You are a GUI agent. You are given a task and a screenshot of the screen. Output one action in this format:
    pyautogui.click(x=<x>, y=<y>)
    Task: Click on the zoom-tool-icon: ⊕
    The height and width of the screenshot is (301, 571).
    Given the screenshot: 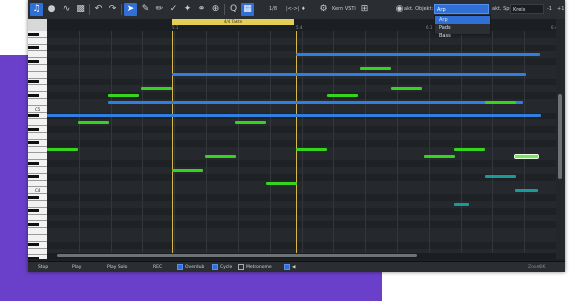 What is the action you would take?
    pyautogui.click(x=215, y=9)
    